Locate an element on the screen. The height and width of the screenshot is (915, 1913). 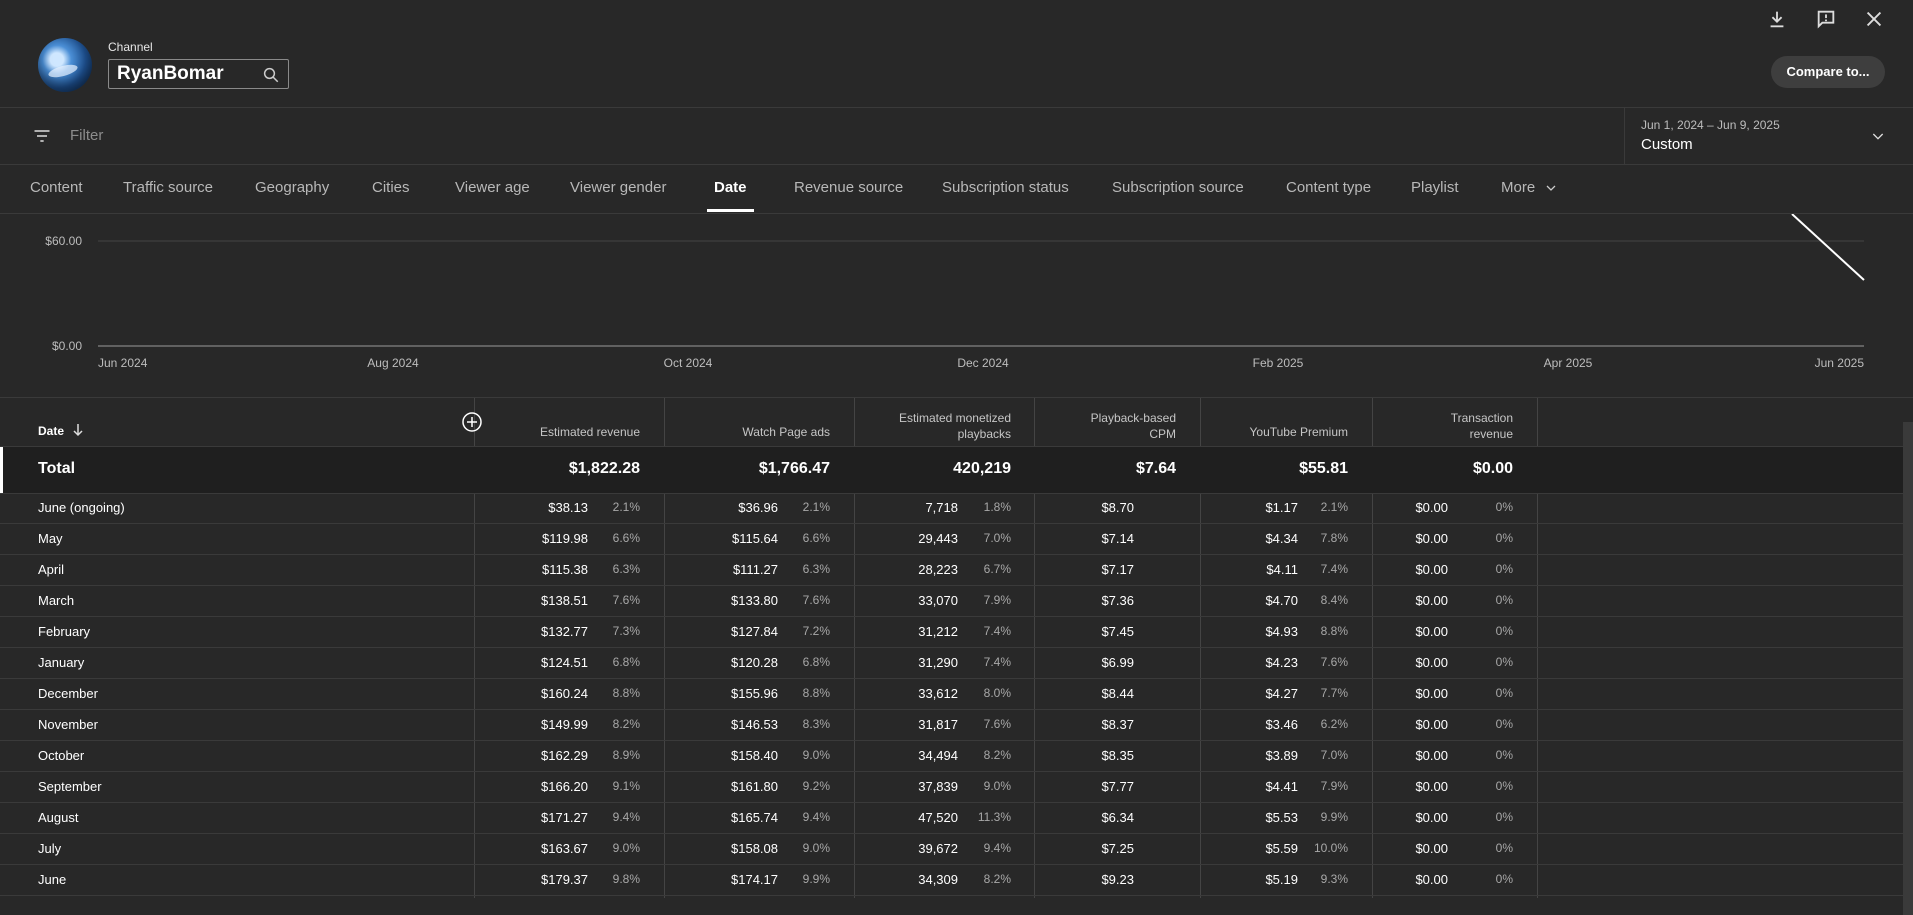
feedback-icon is located at coordinates (1826, 19).